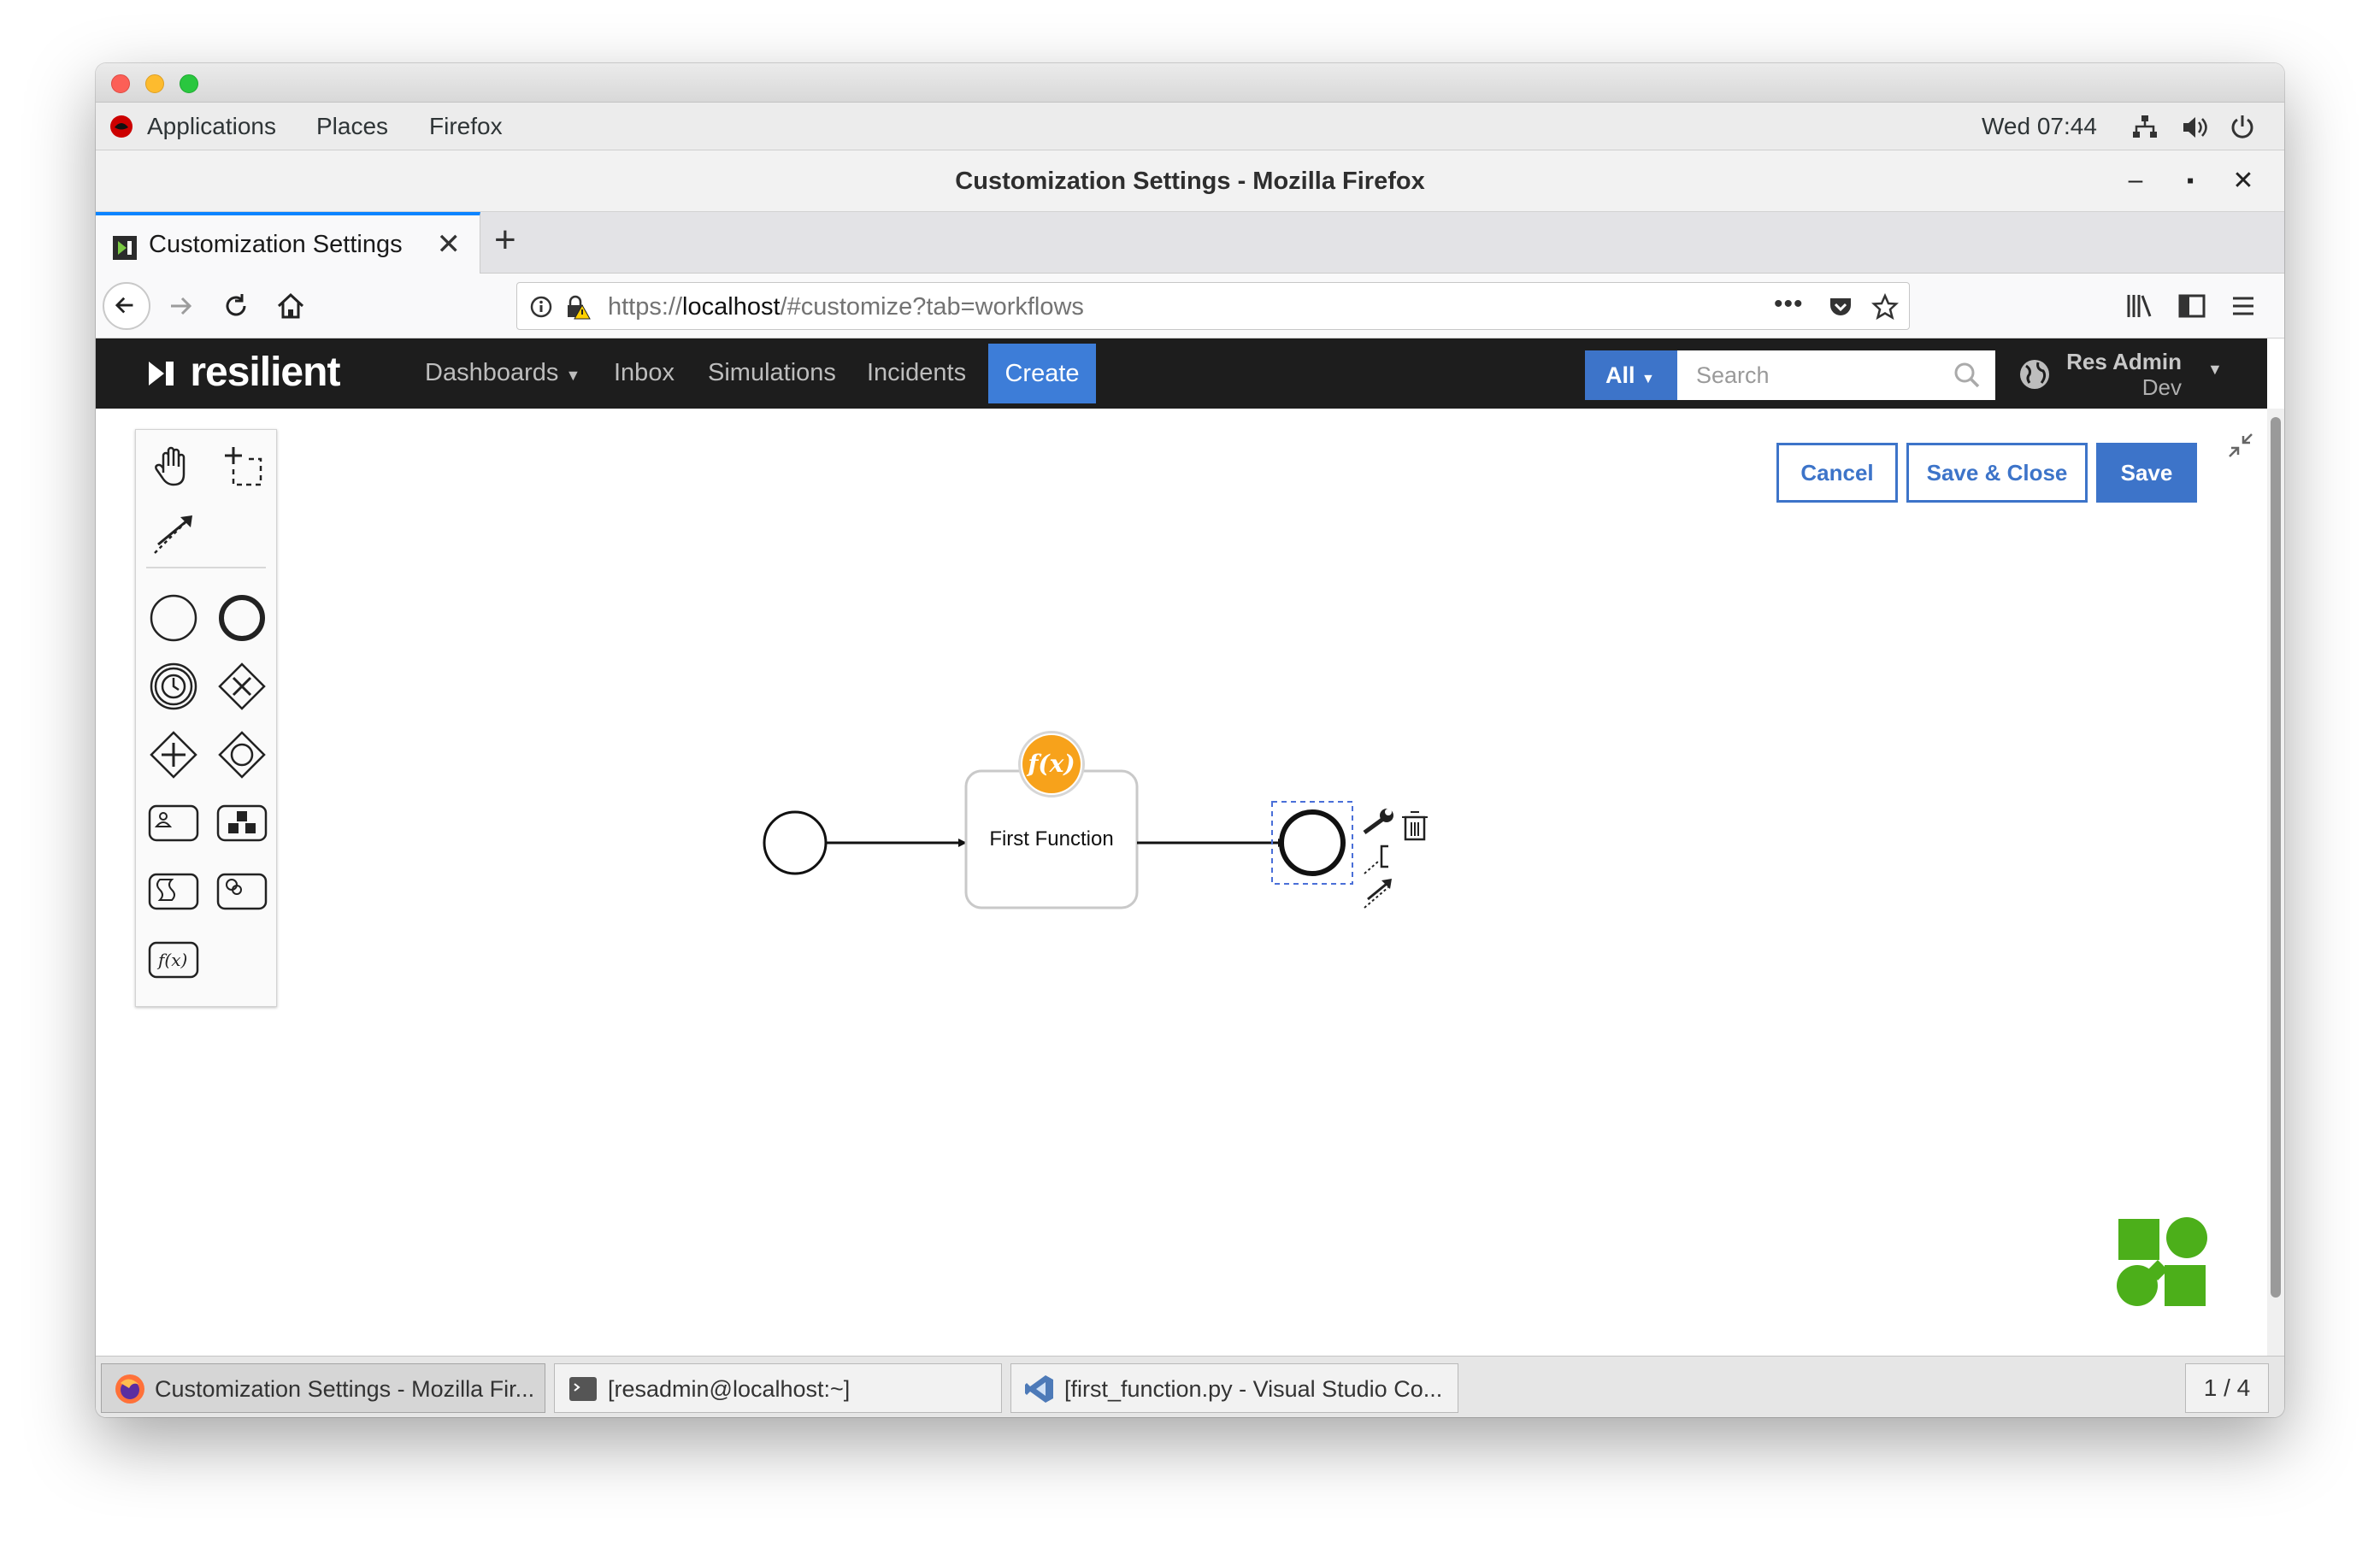 This screenshot has width=2380, height=1542. Describe the element at coordinates (236, 306) in the screenshot. I see `reload-icon` at that location.